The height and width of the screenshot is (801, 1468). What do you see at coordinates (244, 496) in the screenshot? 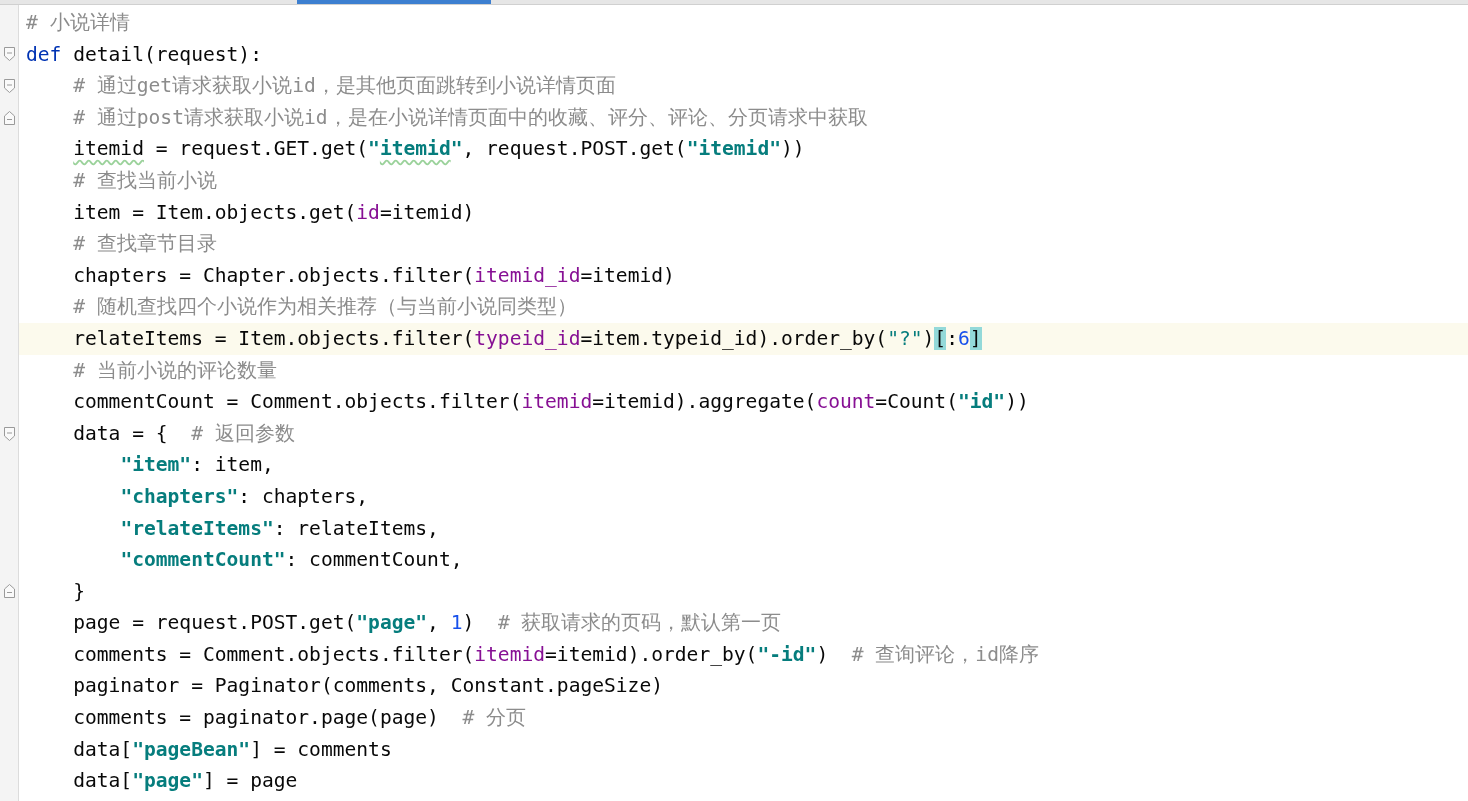
I see `code-line: "chapters": chapters,` at bounding box center [244, 496].